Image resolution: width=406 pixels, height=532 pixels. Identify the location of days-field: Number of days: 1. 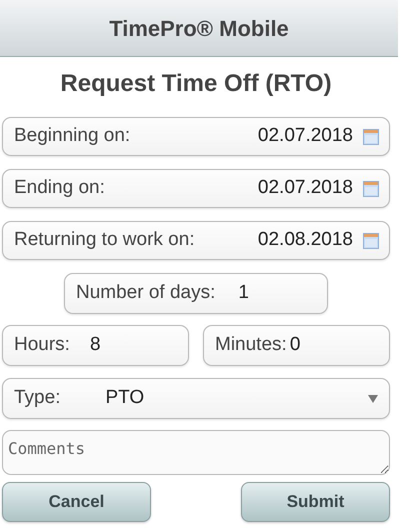
(196, 293).